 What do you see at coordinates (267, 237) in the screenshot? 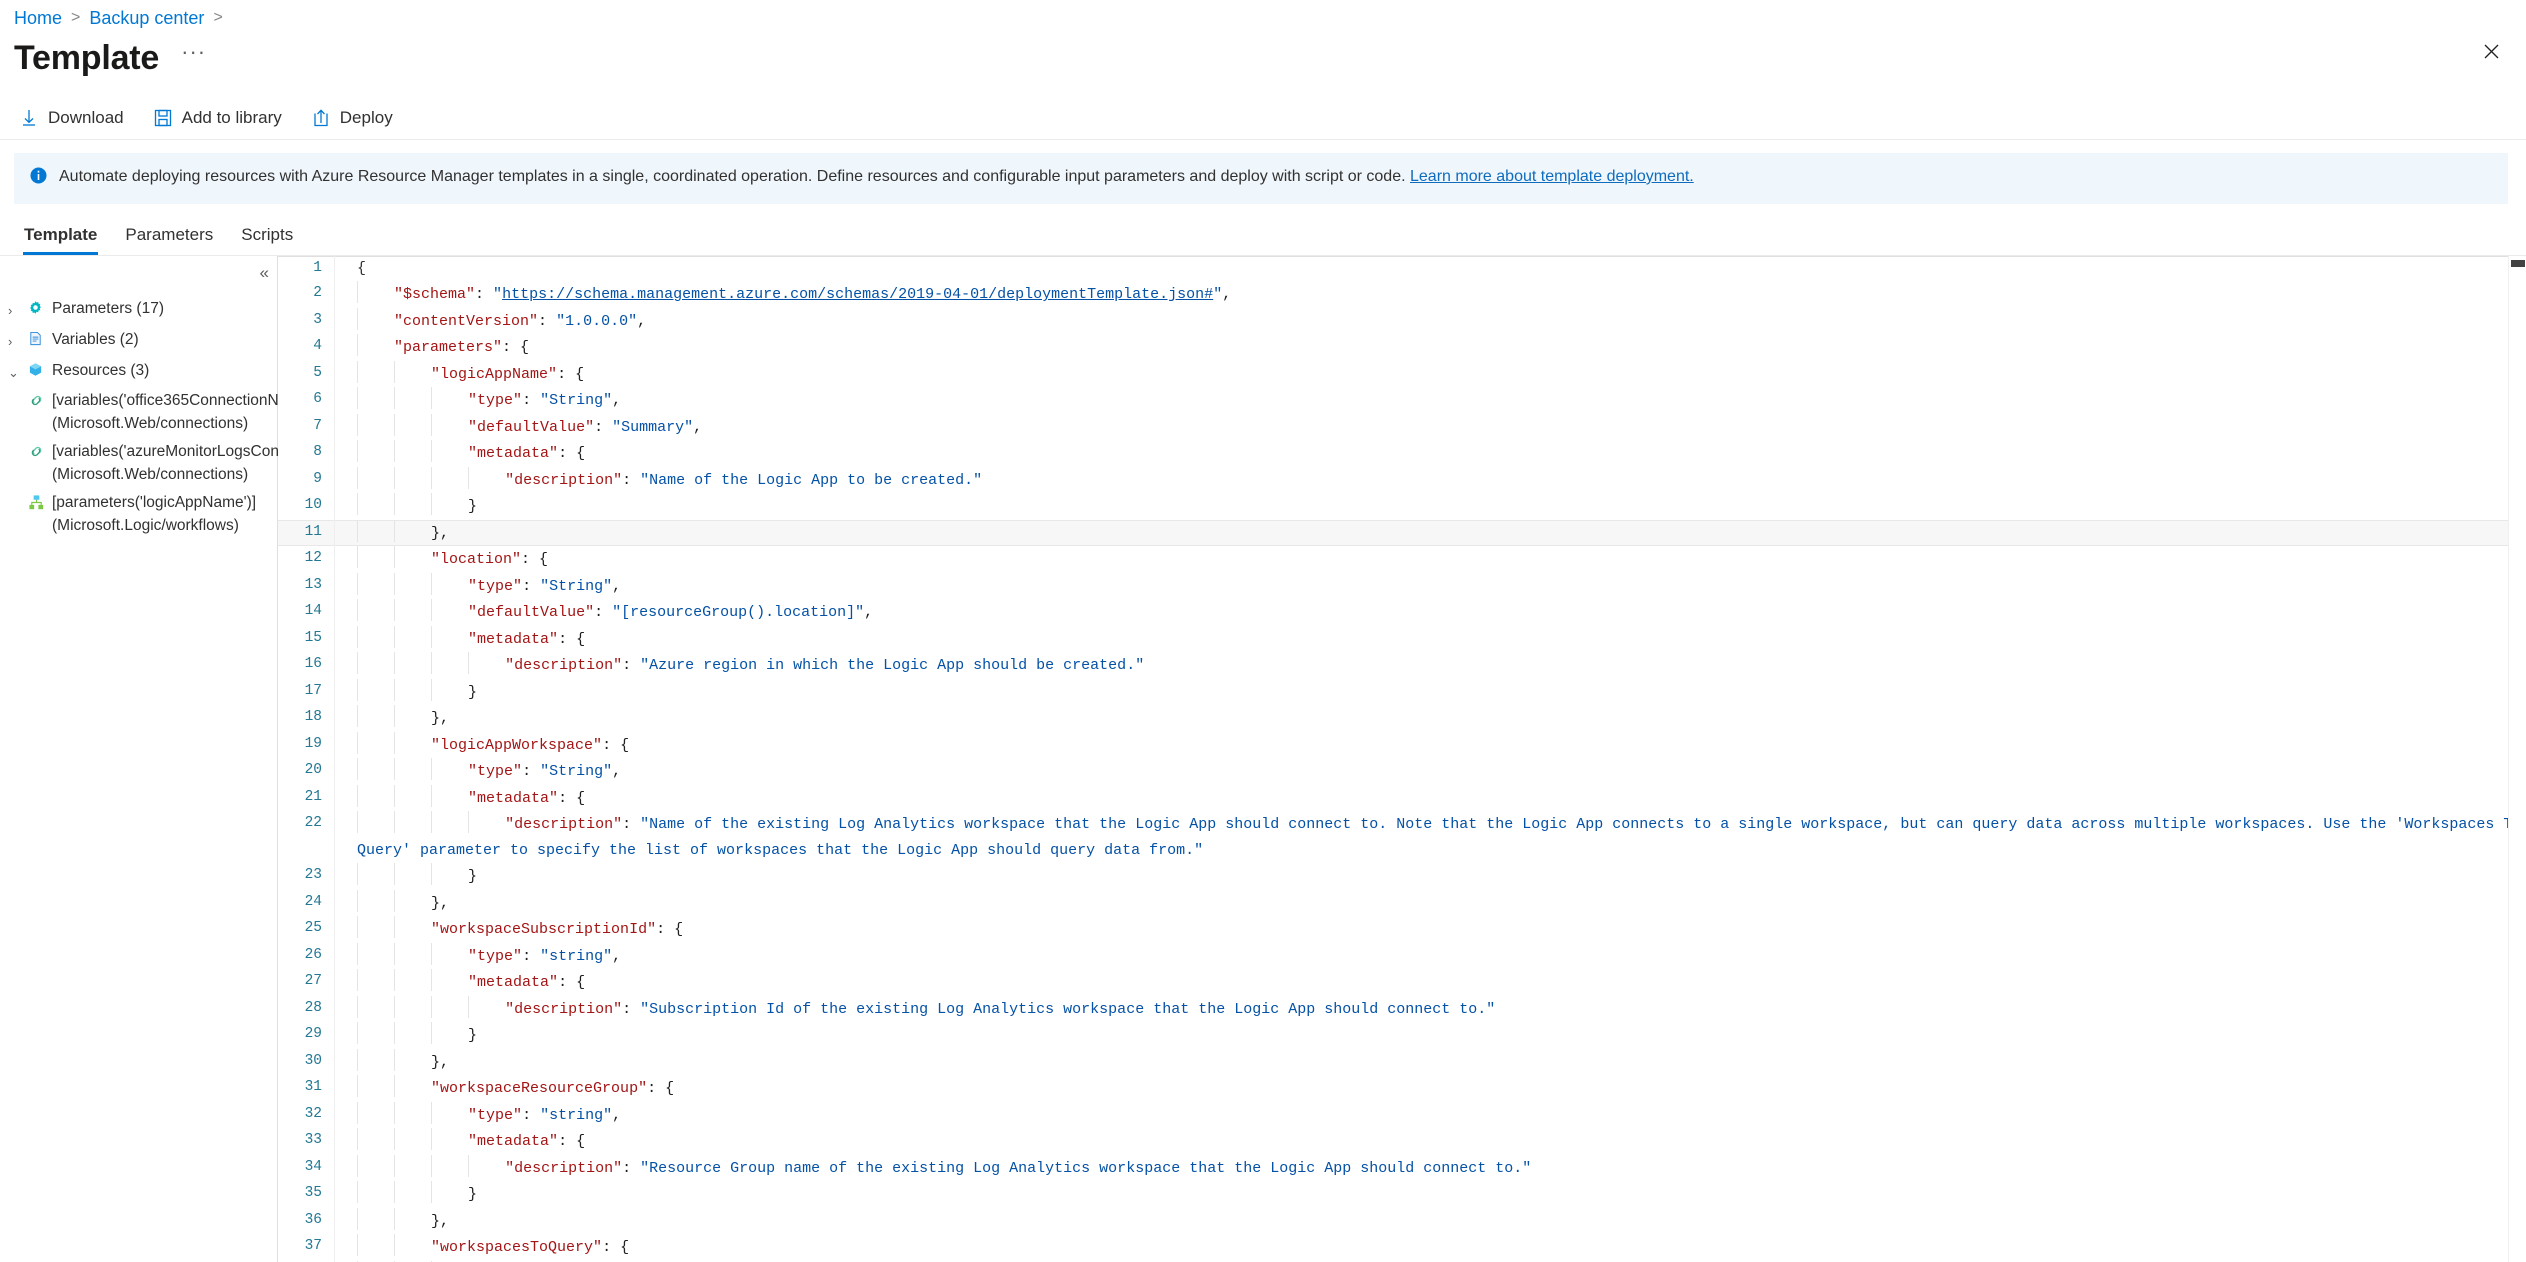
I see `tab-scripts: Scripts` at bounding box center [267, 237].